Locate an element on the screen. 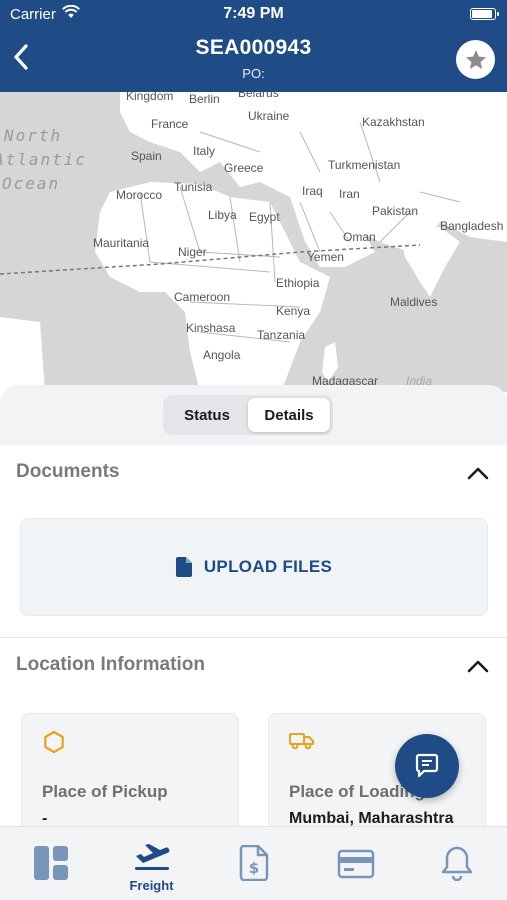 The width and height of the screenshot is (507, 900). map-label: Cameroon is located at coordinates (202, 297).